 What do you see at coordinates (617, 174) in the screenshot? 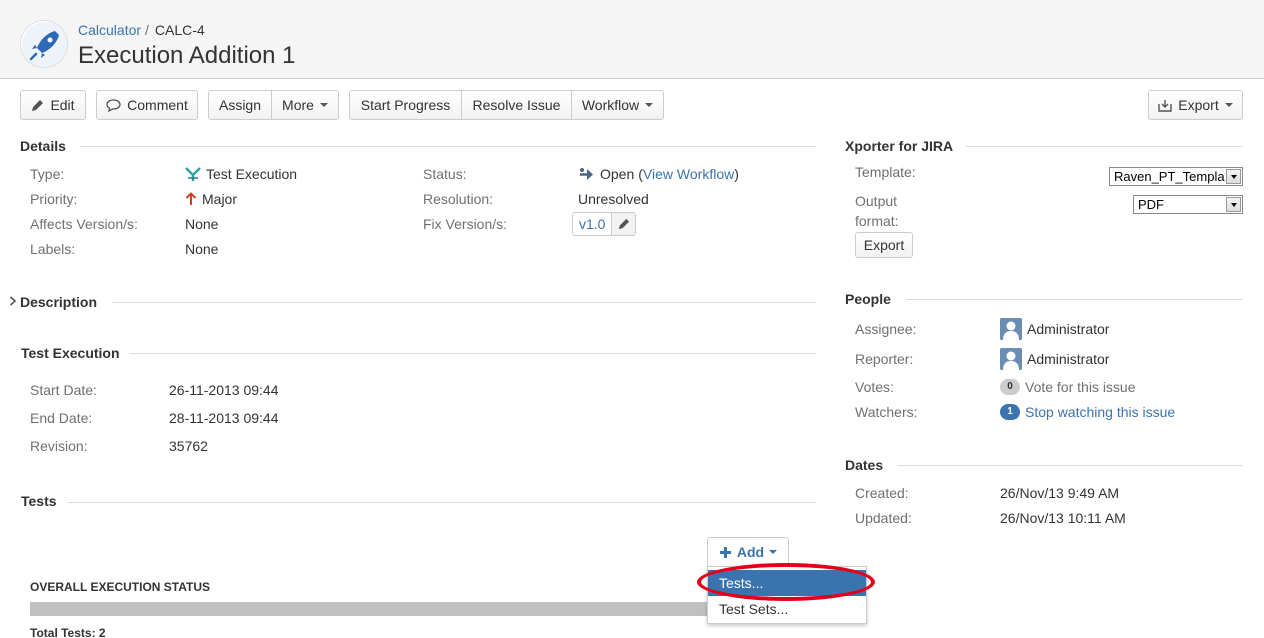
I see `status-value-text: Open` at bounding box center [617, 174].